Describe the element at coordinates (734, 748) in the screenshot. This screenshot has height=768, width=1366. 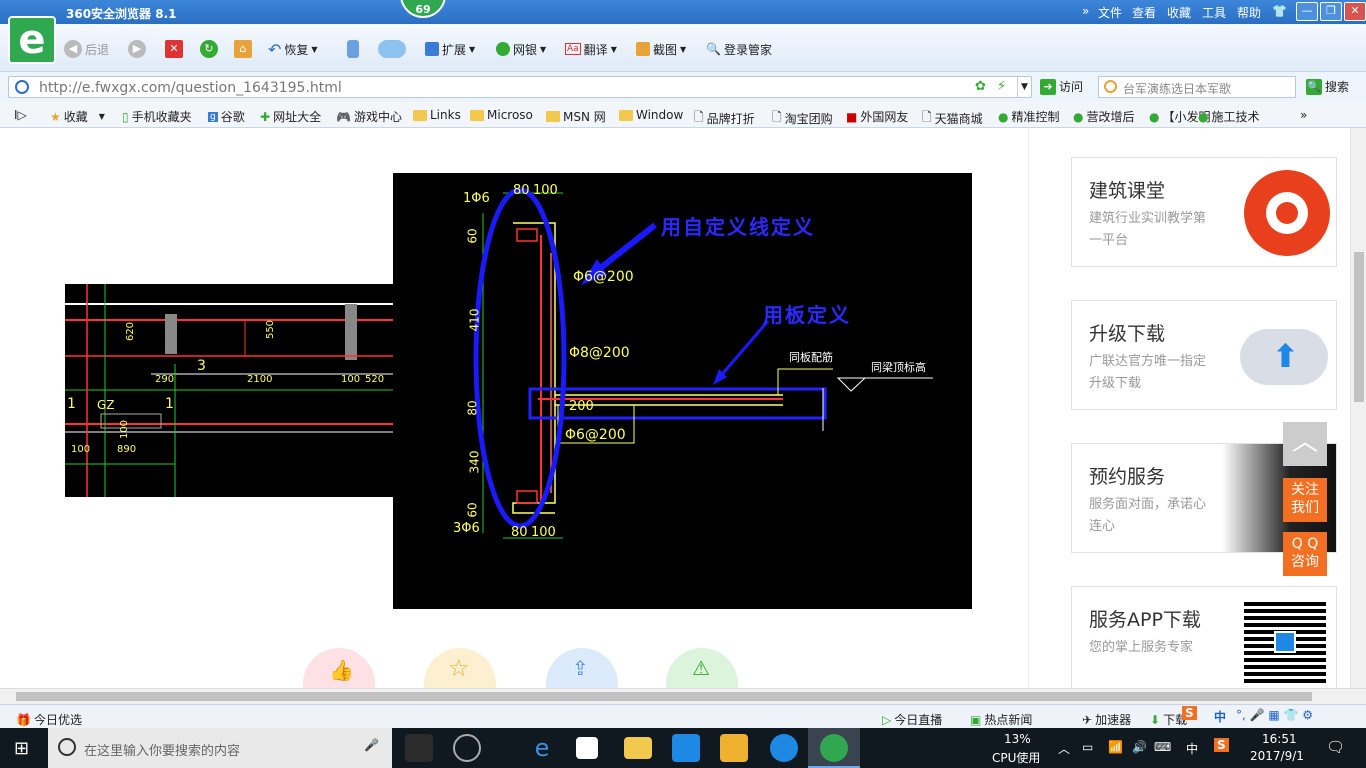
I see `notes-icon` at that location.